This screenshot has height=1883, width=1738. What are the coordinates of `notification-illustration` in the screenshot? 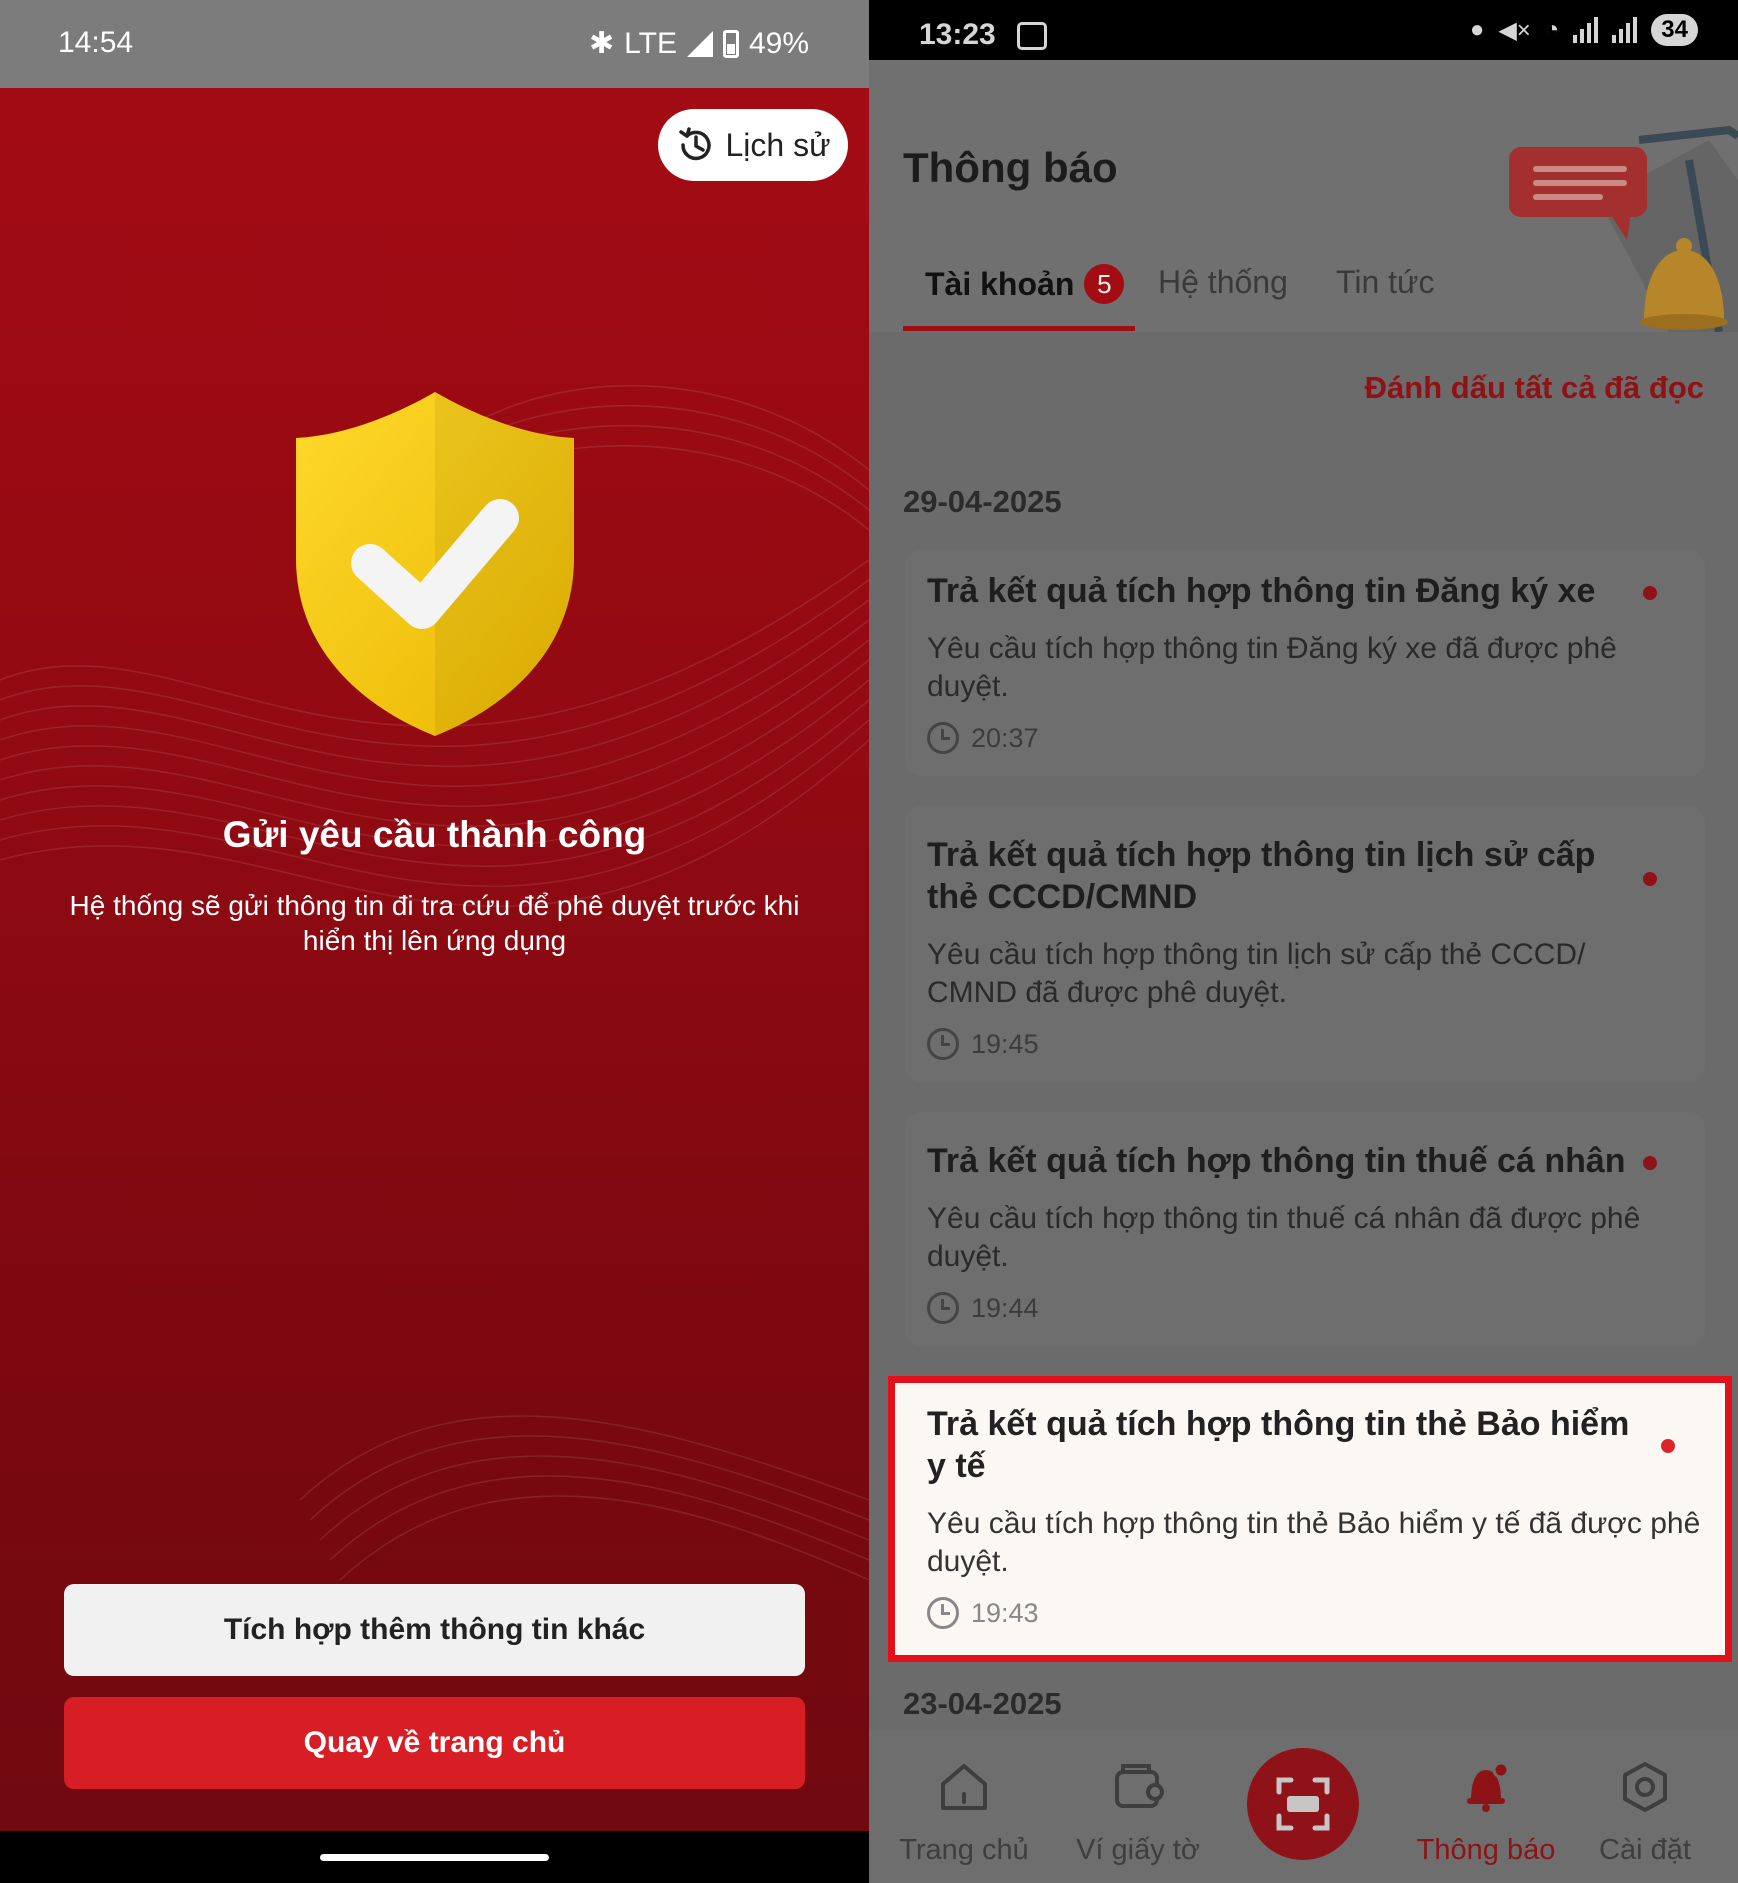 It's located at (1623, 228).